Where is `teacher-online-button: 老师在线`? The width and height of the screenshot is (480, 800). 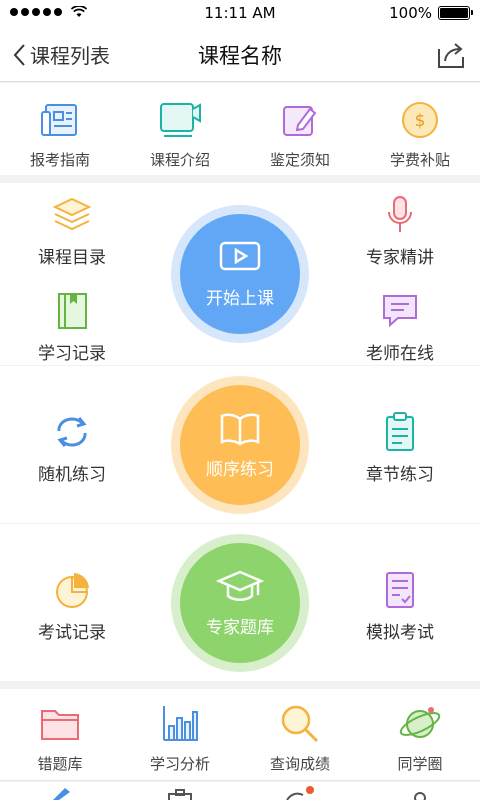 teacher-online-button: 老师在线 is located at coordinates (400, 326).